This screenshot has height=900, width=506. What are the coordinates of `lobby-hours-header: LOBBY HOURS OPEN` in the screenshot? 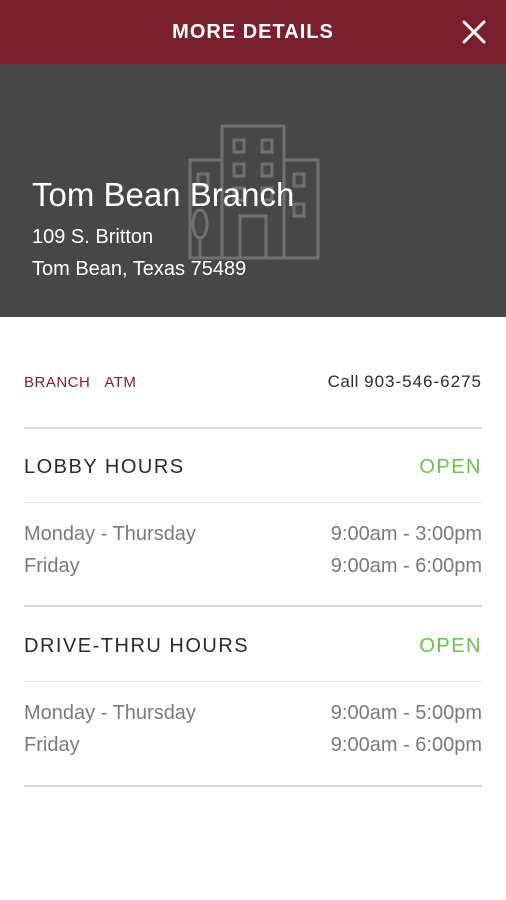 It's located at (253, 467).